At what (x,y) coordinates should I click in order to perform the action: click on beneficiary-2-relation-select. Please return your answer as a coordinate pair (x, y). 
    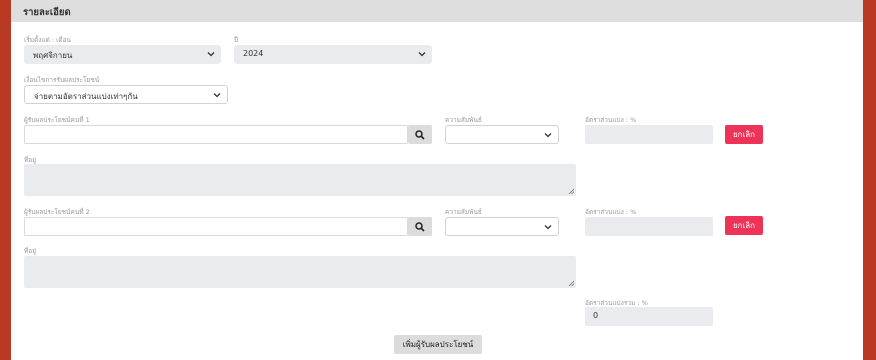
    Looking at the image, I should click on (502, 226).